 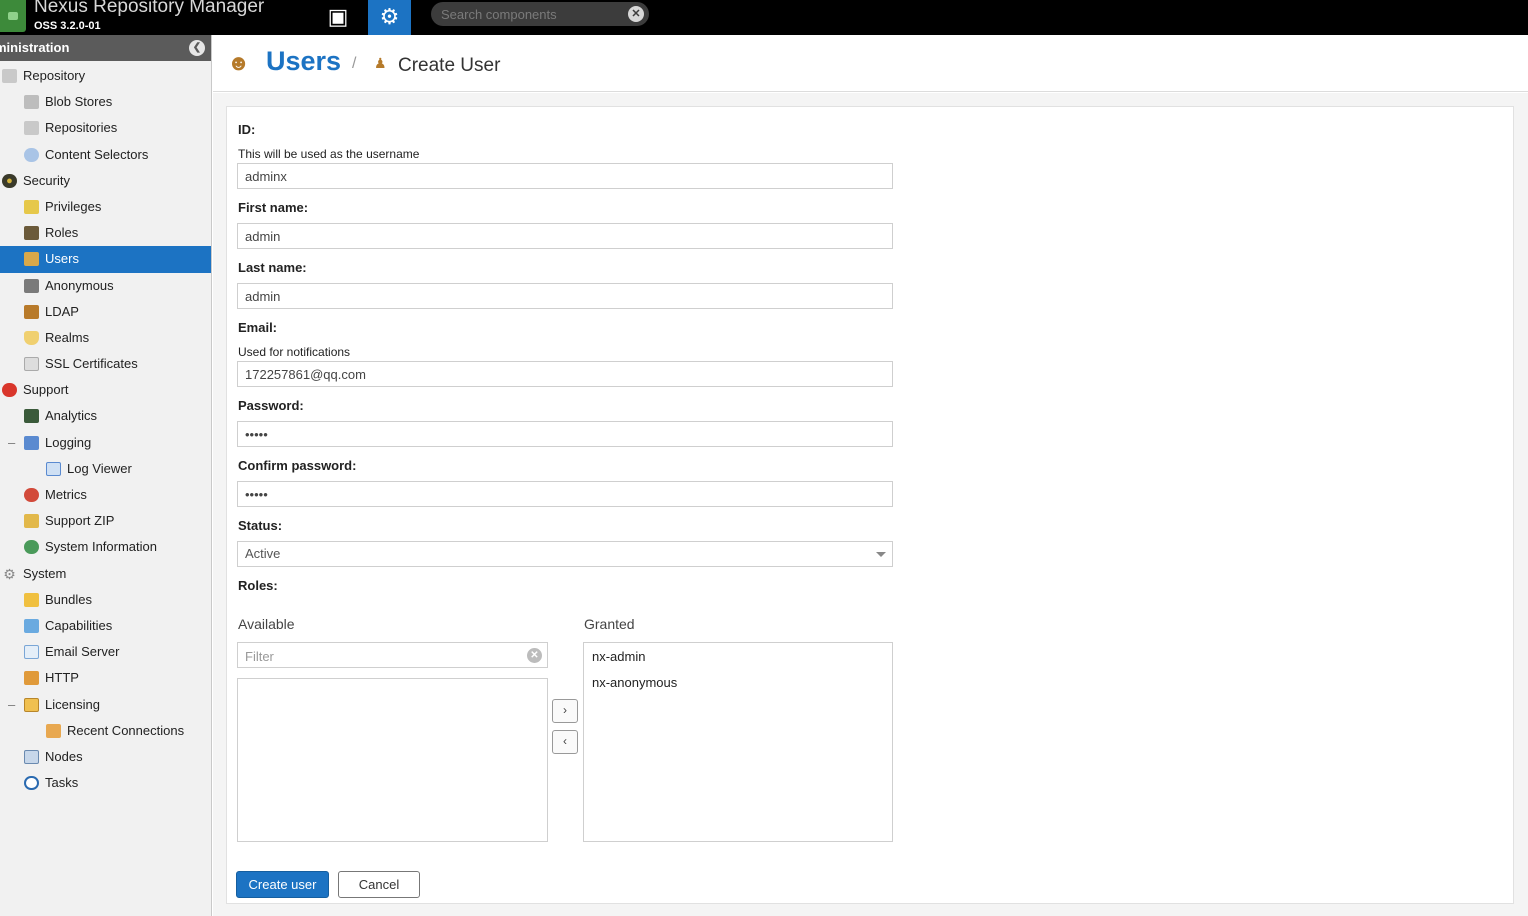 I want to click on available-roles-label: Available, so click(x=266, y=624).